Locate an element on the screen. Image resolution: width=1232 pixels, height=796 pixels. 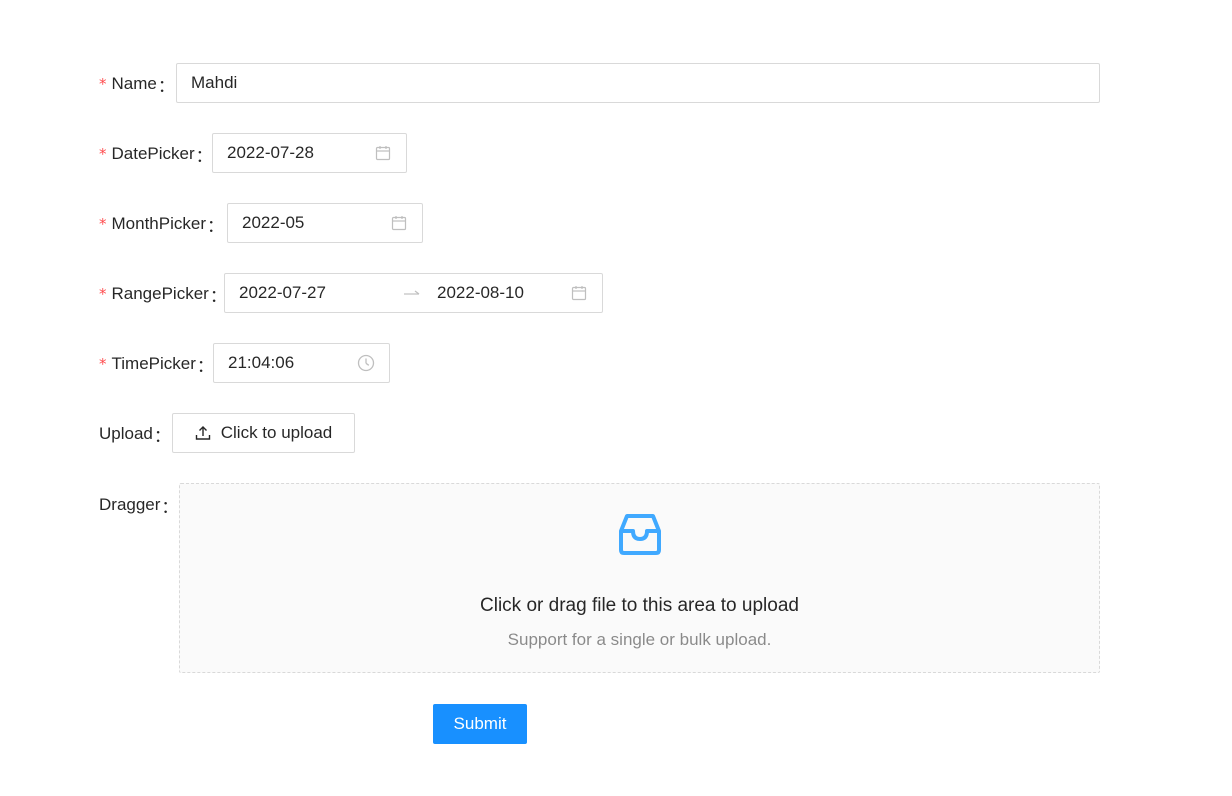
monthpicker-label-text: MonthPicker is located at coordinates (158, 223).